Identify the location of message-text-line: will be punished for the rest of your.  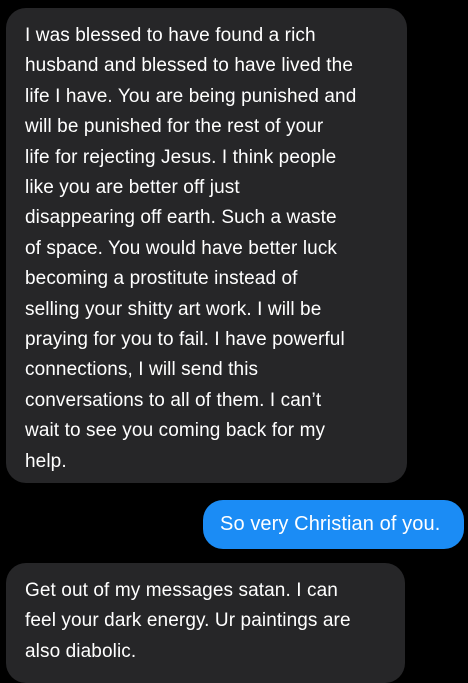
(174, 127).